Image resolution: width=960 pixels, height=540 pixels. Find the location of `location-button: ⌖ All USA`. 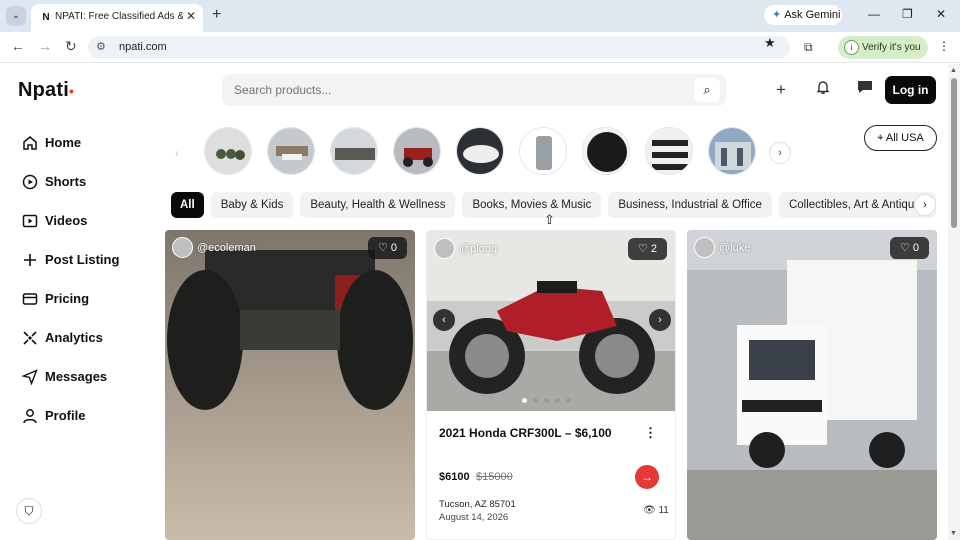

location-button: ⌖ All USA is located at coordinates (900, 138).